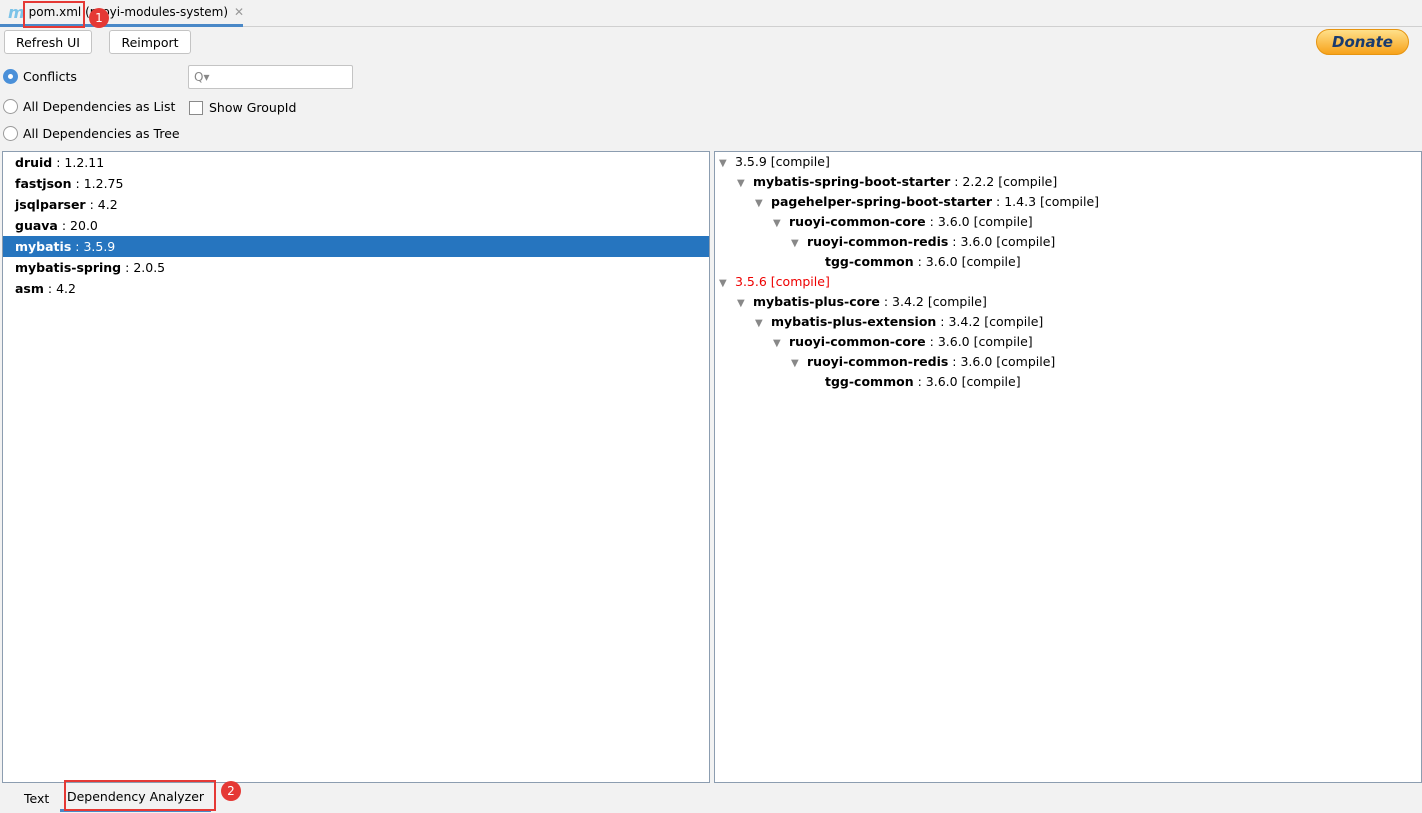 This screenshot has width=1422, height=813. I want to click on dependency-version: 2.0.5, so click(149, 267).